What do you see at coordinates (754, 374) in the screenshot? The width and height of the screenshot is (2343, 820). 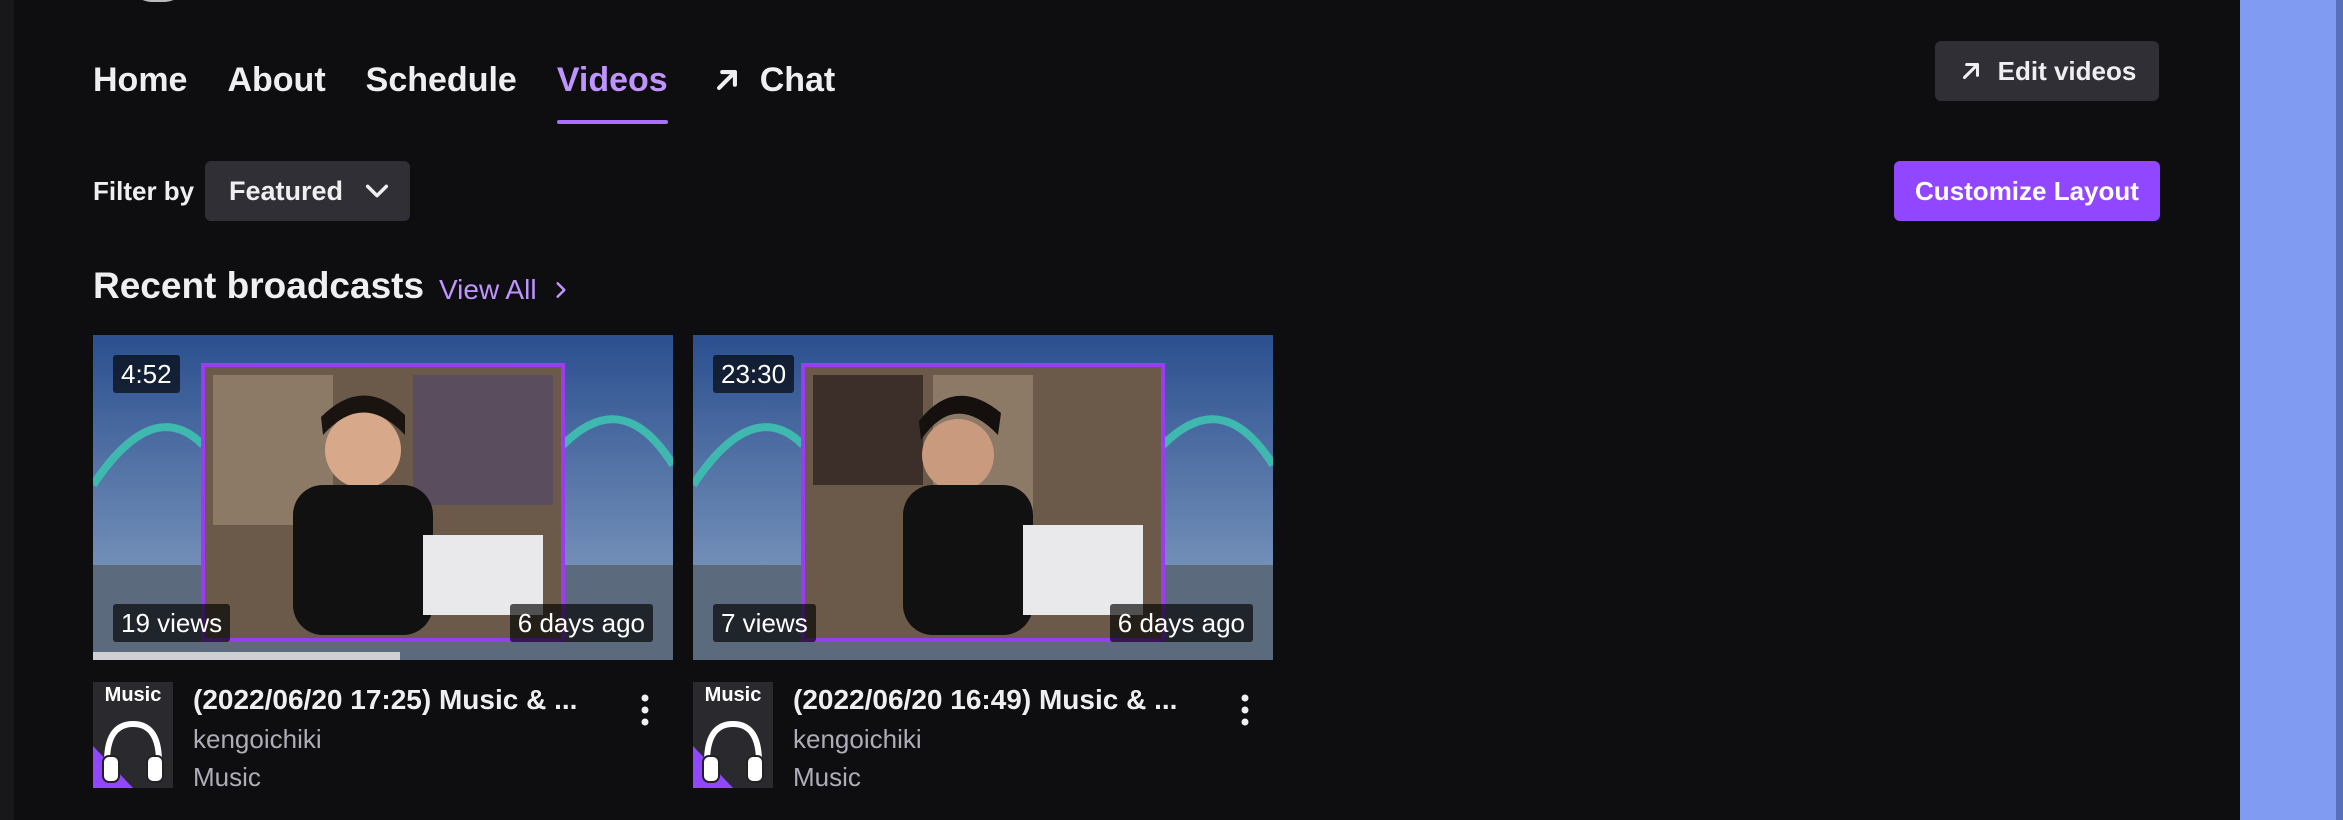 I see `video-duration-badge: 23:30` at bounding box center [754, 374].